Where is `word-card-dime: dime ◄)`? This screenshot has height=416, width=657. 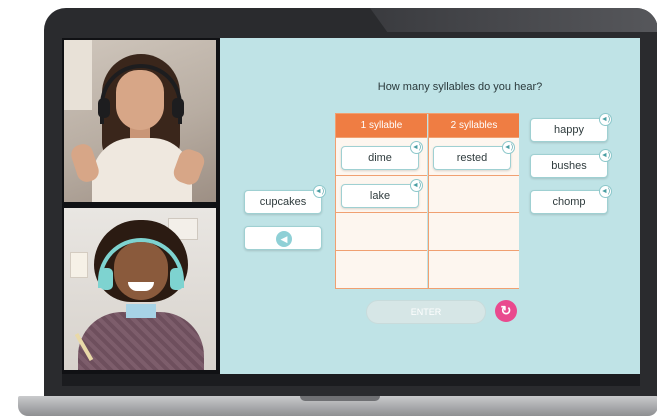
word-card-dime: dime ◄) is located at coordinates (382, 155).